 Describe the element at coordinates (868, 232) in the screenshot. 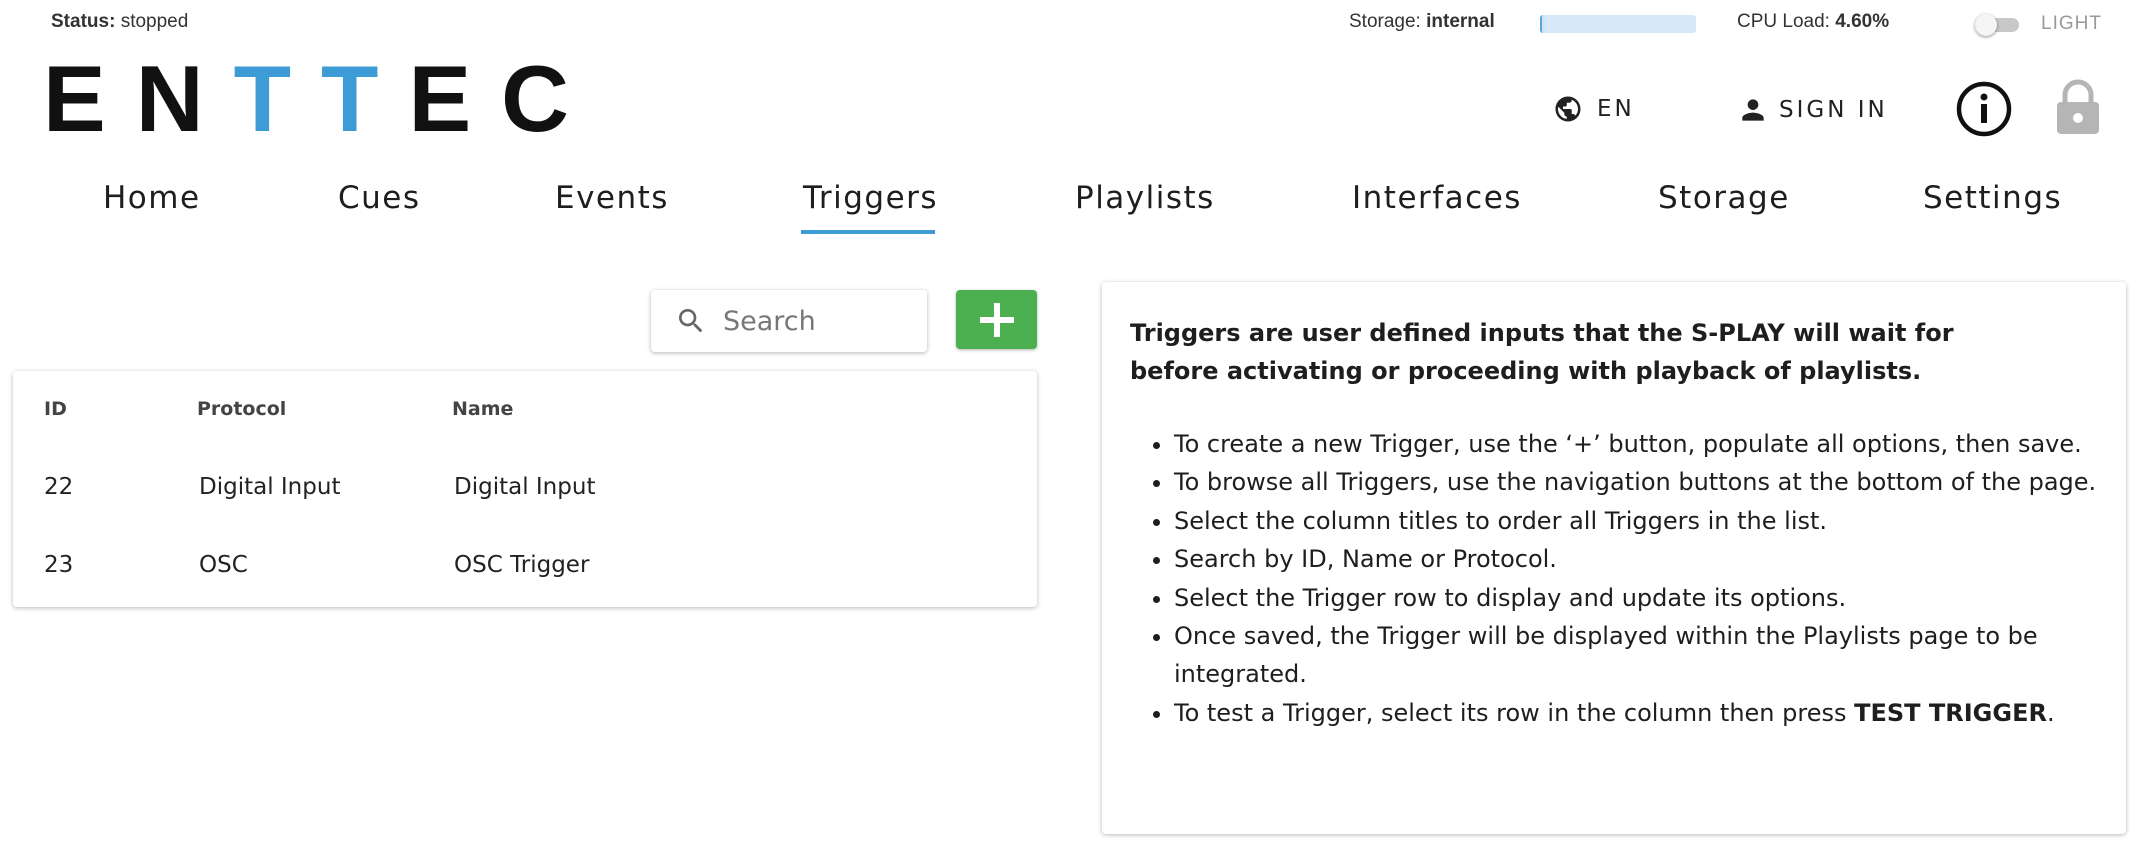

I see `active-tab-indicator` at that location.